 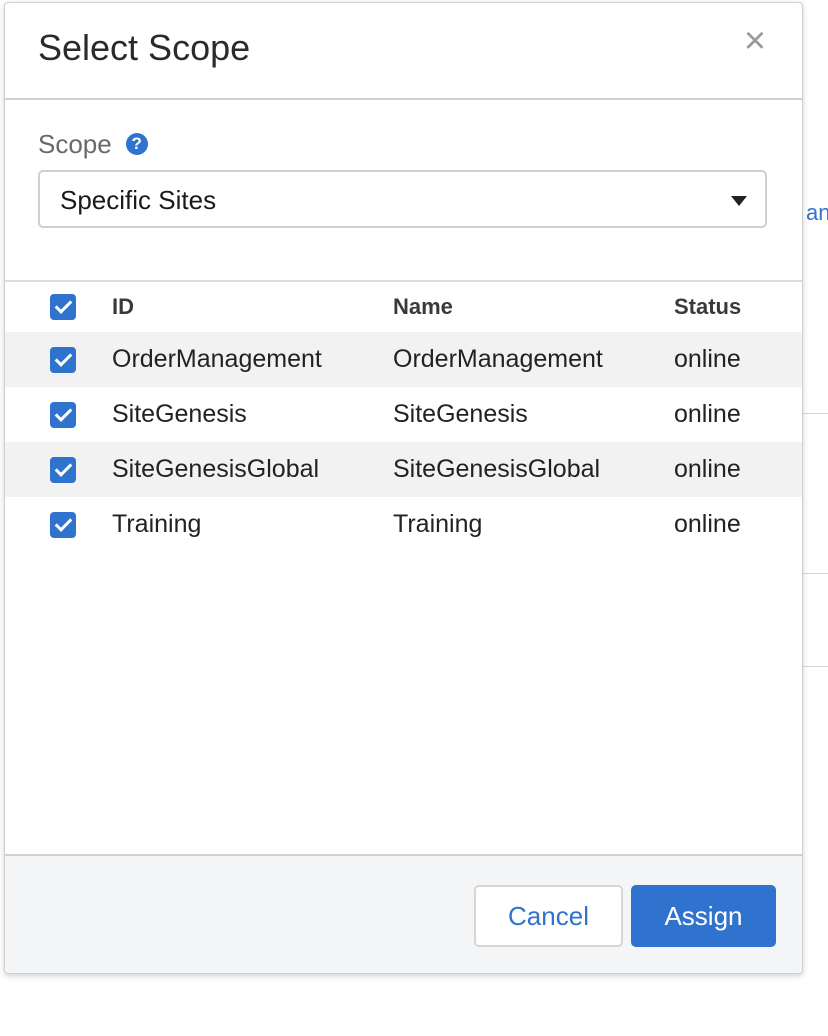 I want to click on scope-label: Scope, so click(x=75, y=143).